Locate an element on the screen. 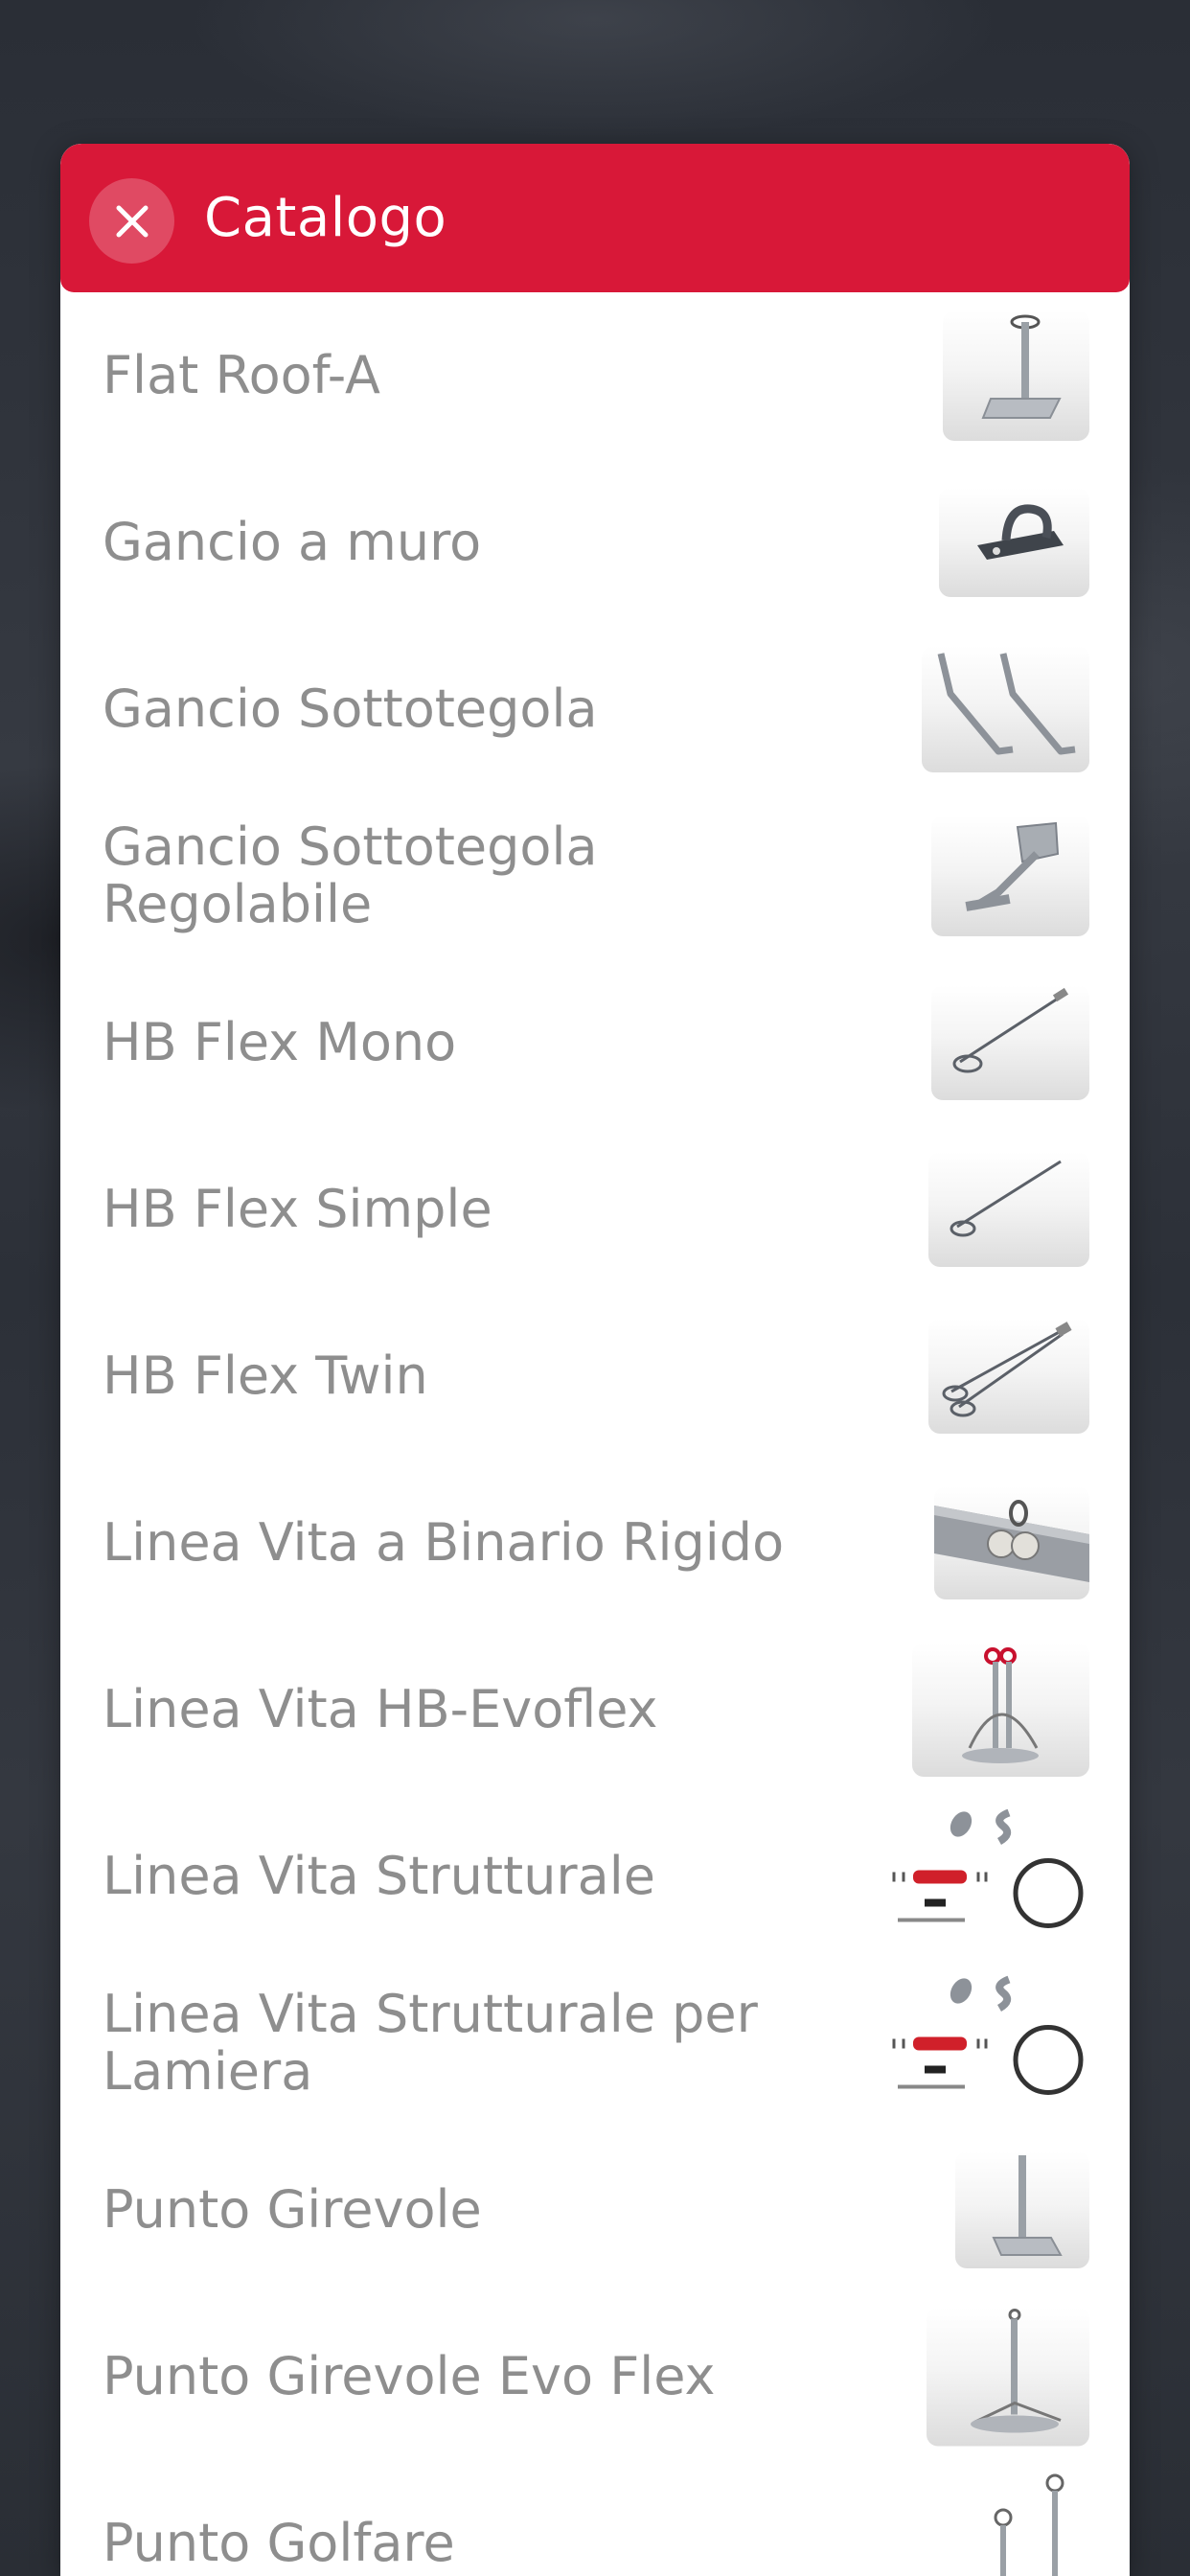  hb-flex-twin-image is located at coordinates (1009, 1376).